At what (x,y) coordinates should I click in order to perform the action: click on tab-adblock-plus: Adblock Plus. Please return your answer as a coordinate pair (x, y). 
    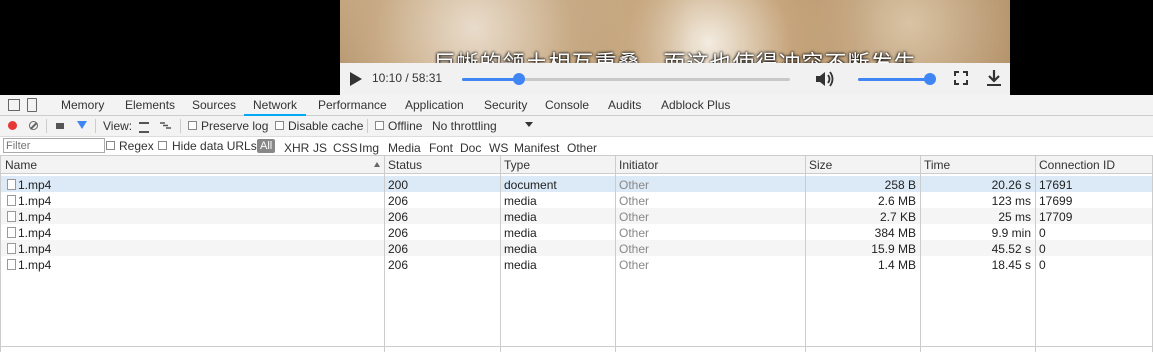
    Looking at the image, I should click on (695, 105).